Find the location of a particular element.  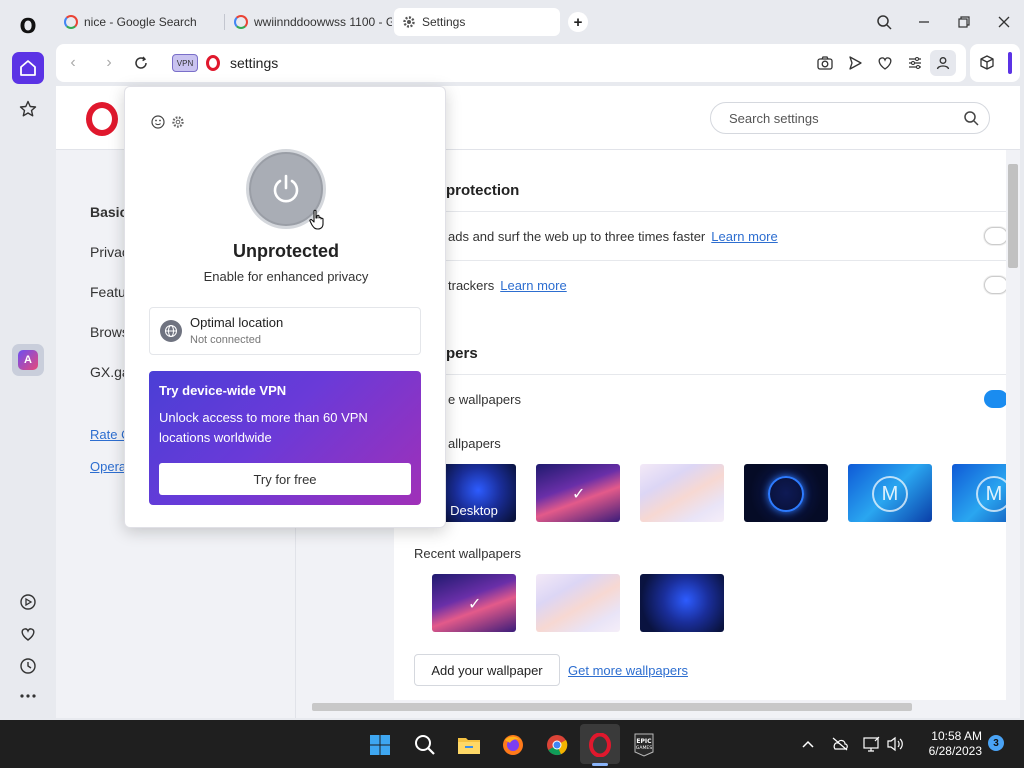

opera-taskbar-icon is located at coordinates (600, 745).